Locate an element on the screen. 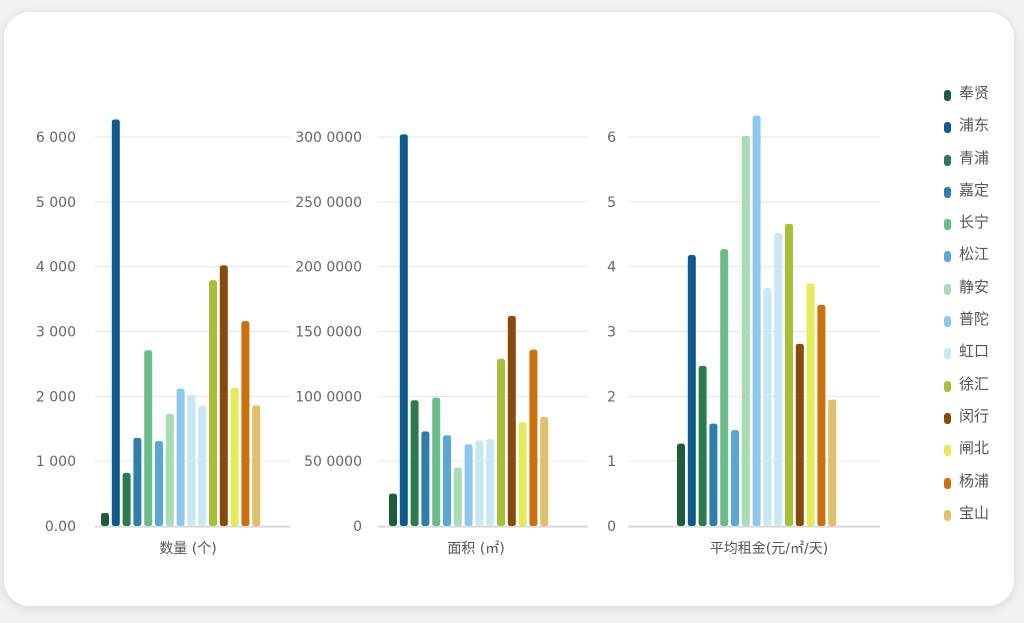  x-axis-label: 数量 (个) is located at coordinates (187, 549).